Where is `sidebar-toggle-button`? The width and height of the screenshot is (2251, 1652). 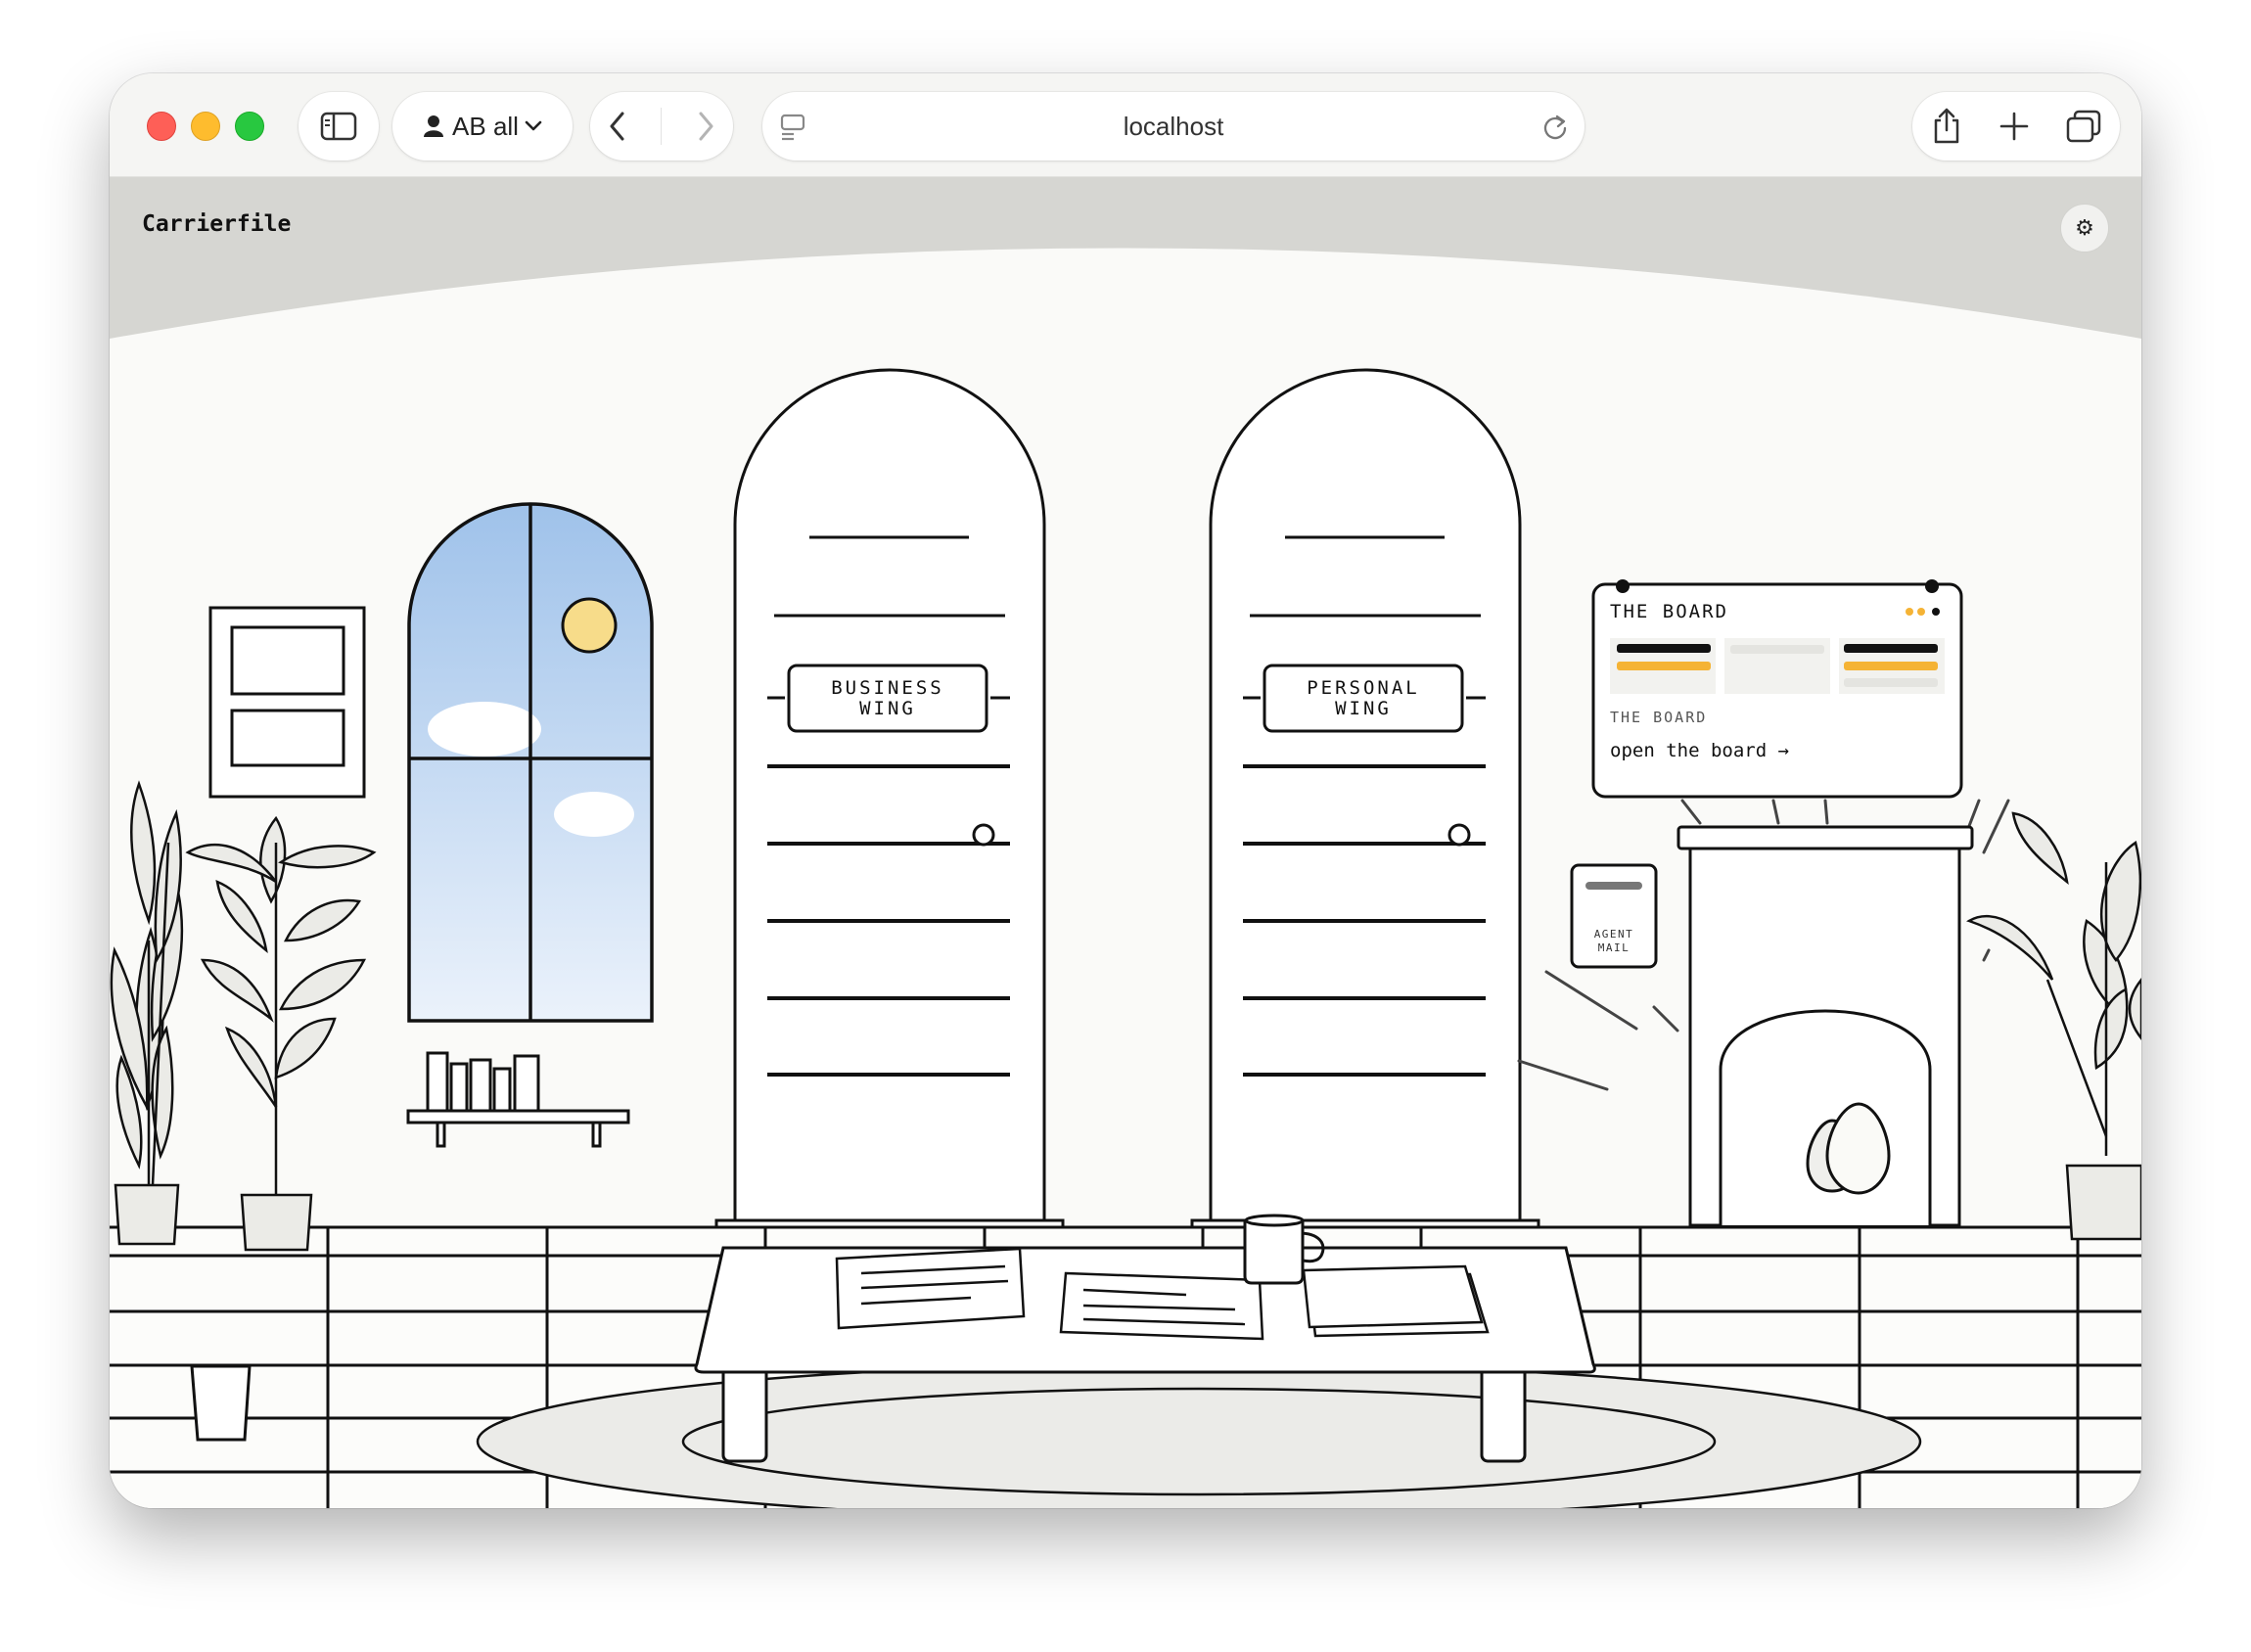 sidebar-toggle-button is located at coordinates (339, 126).